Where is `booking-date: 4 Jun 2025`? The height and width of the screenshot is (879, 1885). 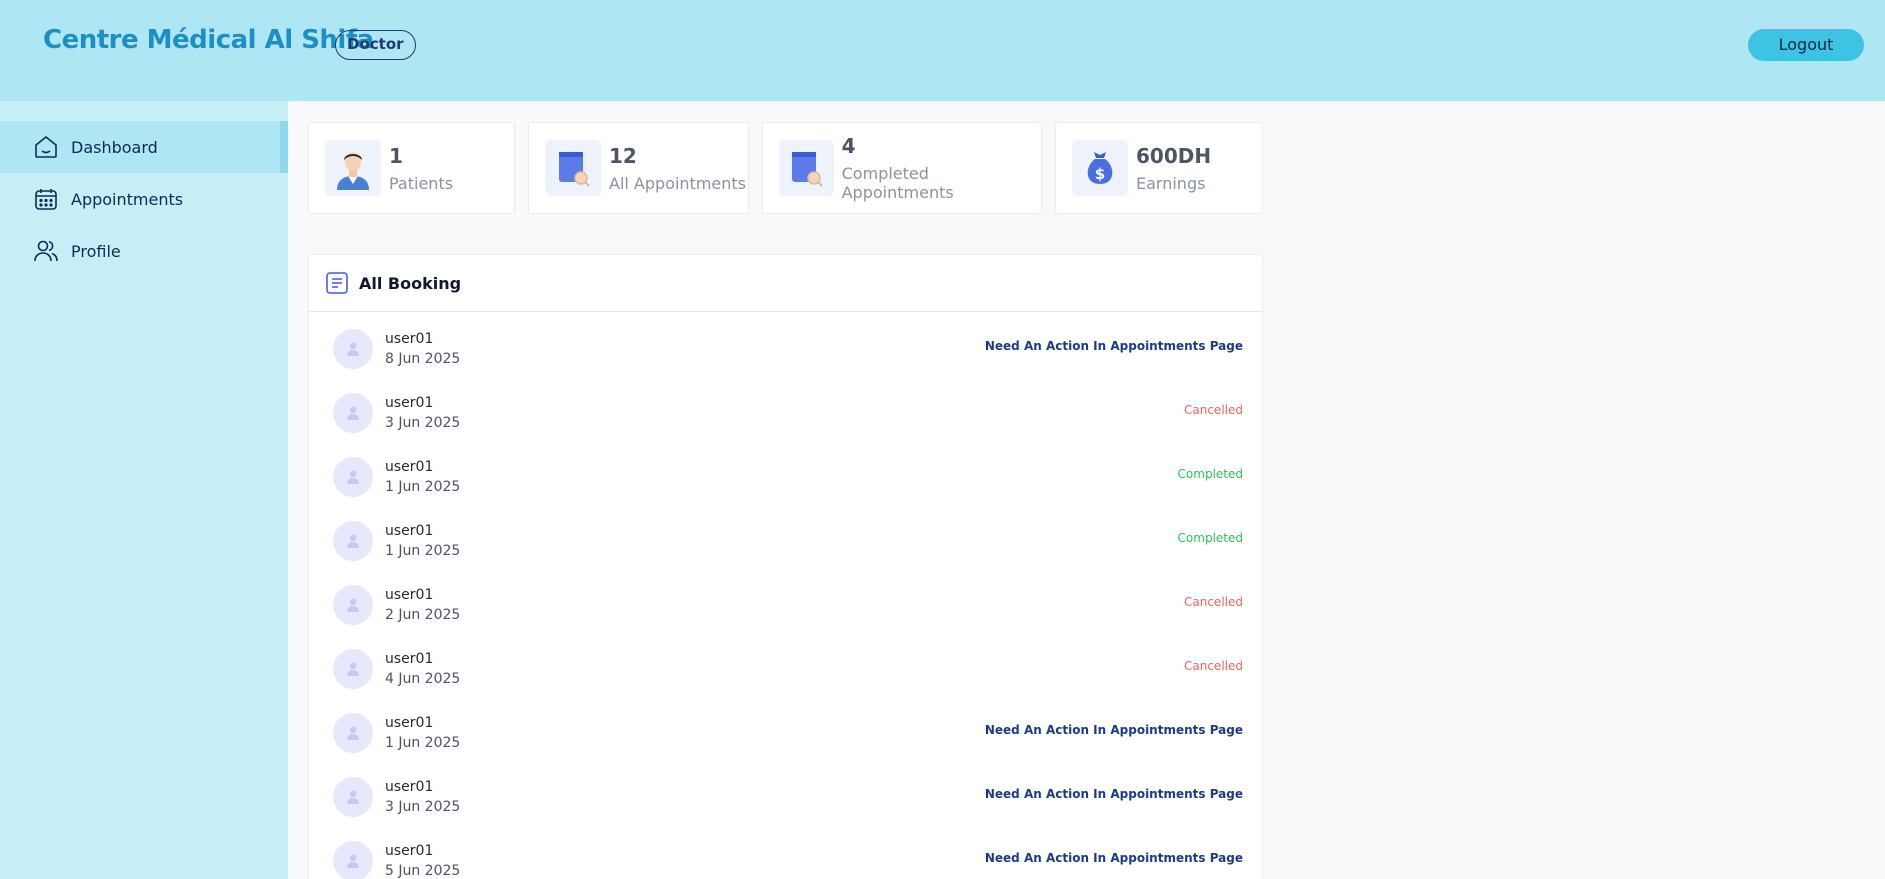 booking-date: 4 Jun 2025 is located at coordinates (423, 679).